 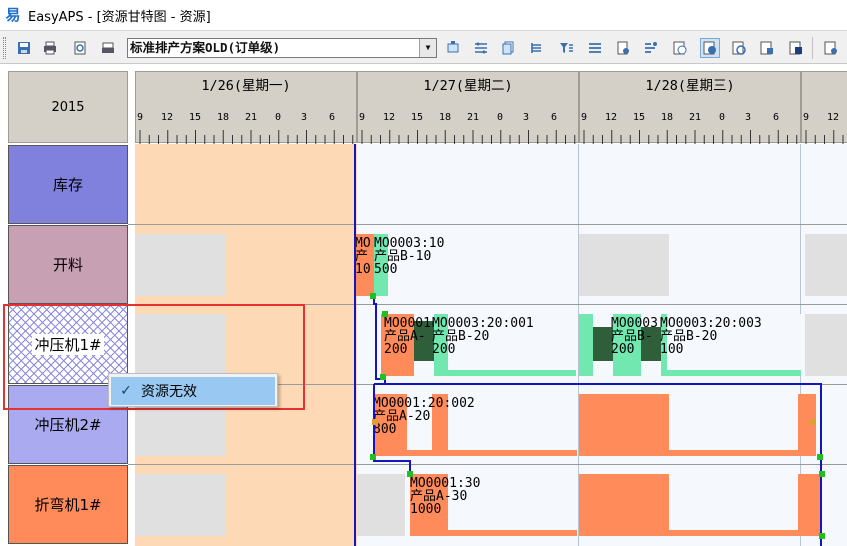 I want to click on copy-icon, so click(x=508, y=48).